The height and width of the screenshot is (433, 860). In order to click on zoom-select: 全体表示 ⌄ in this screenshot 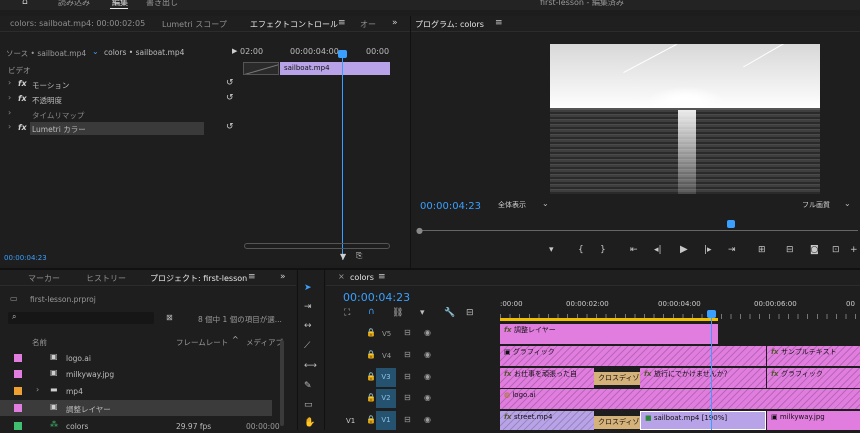, I will do `click(525, 205)`.